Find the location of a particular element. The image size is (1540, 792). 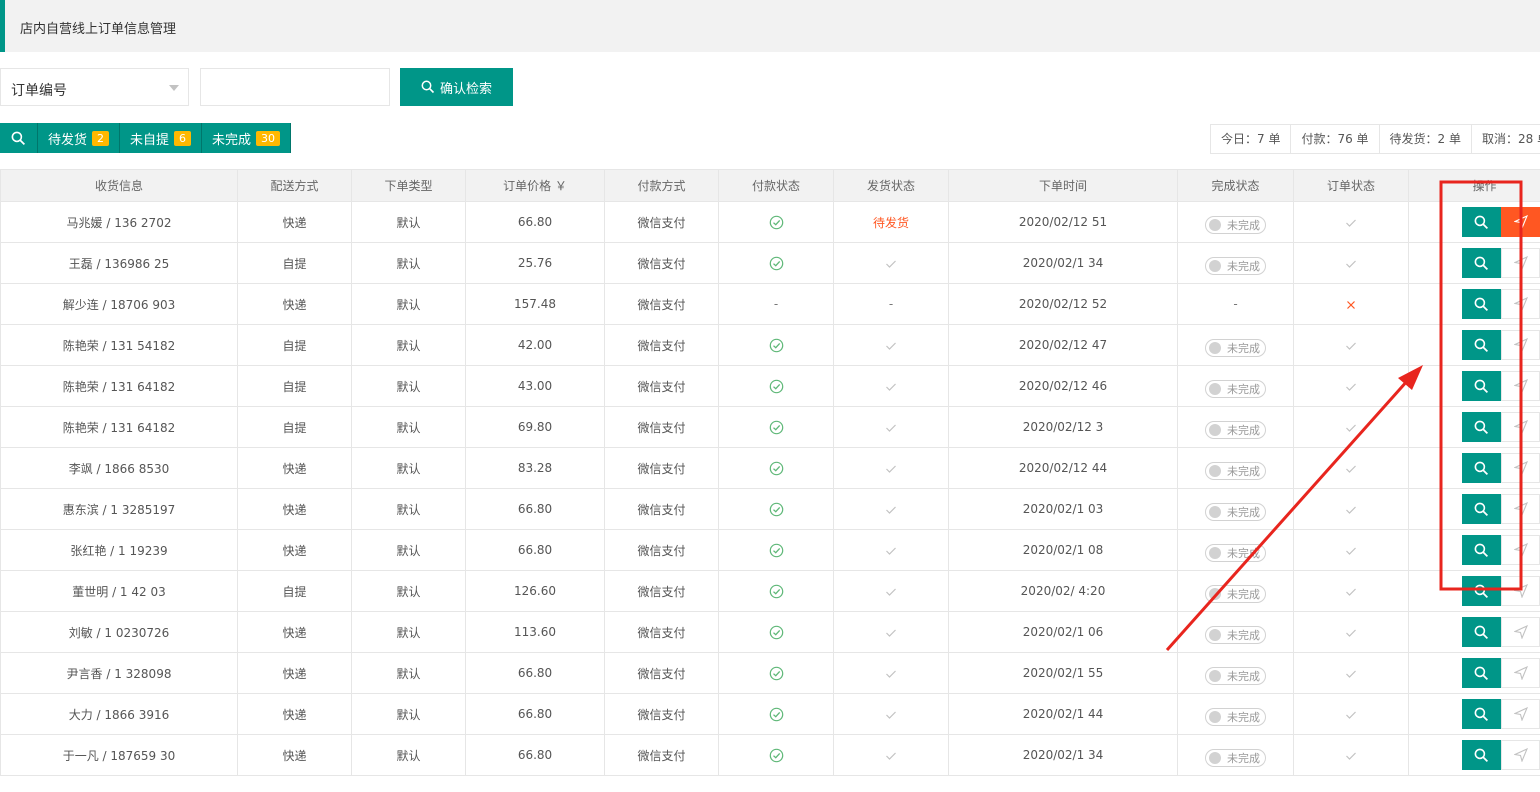

order-time-cell: 2020/02/12 52 is located at coordinates (1063, 304).